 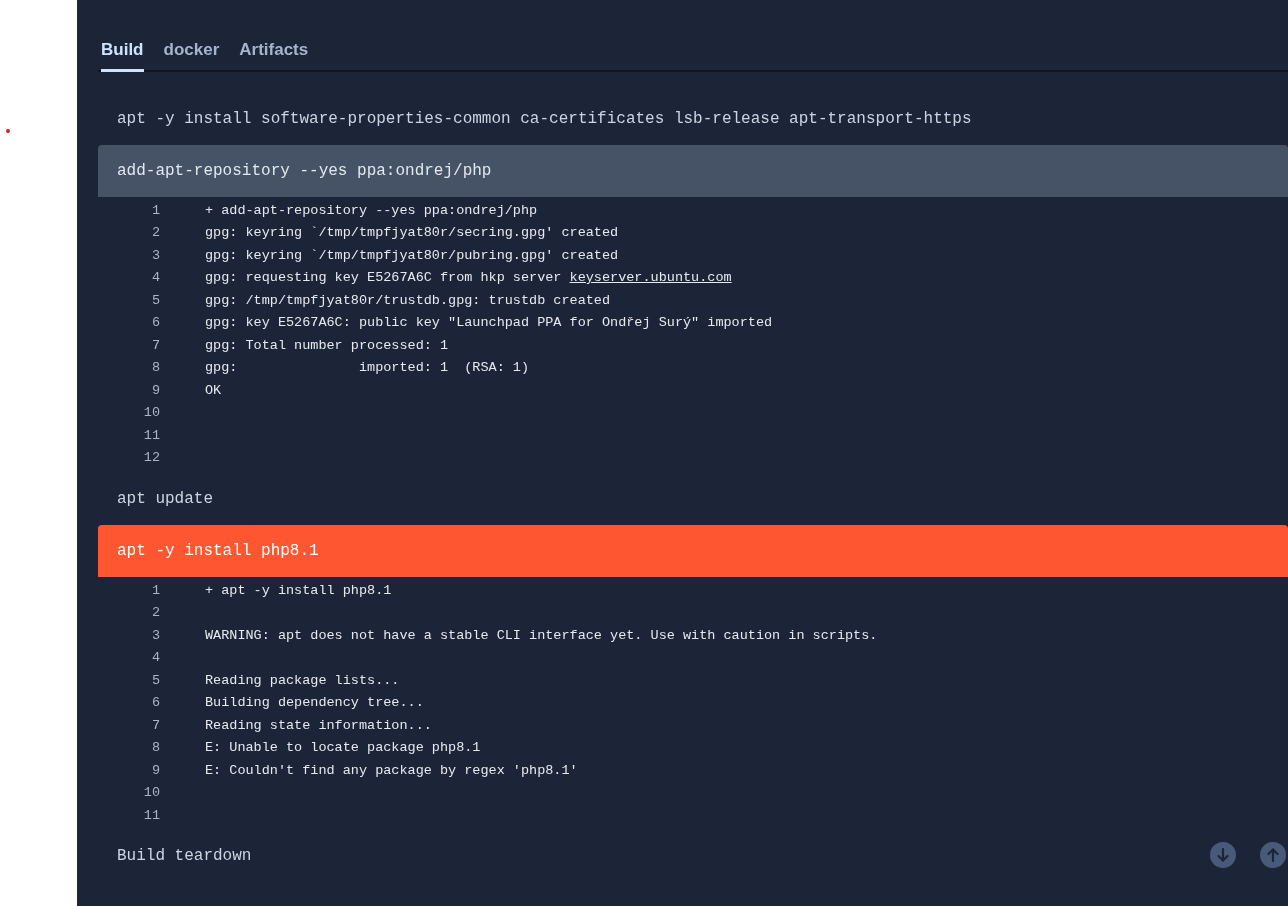 I want to click on log-line: gpg: keyring `/tmp/tmpfjyat80r/pubring.gpg' created, so click(x=412, y=255).